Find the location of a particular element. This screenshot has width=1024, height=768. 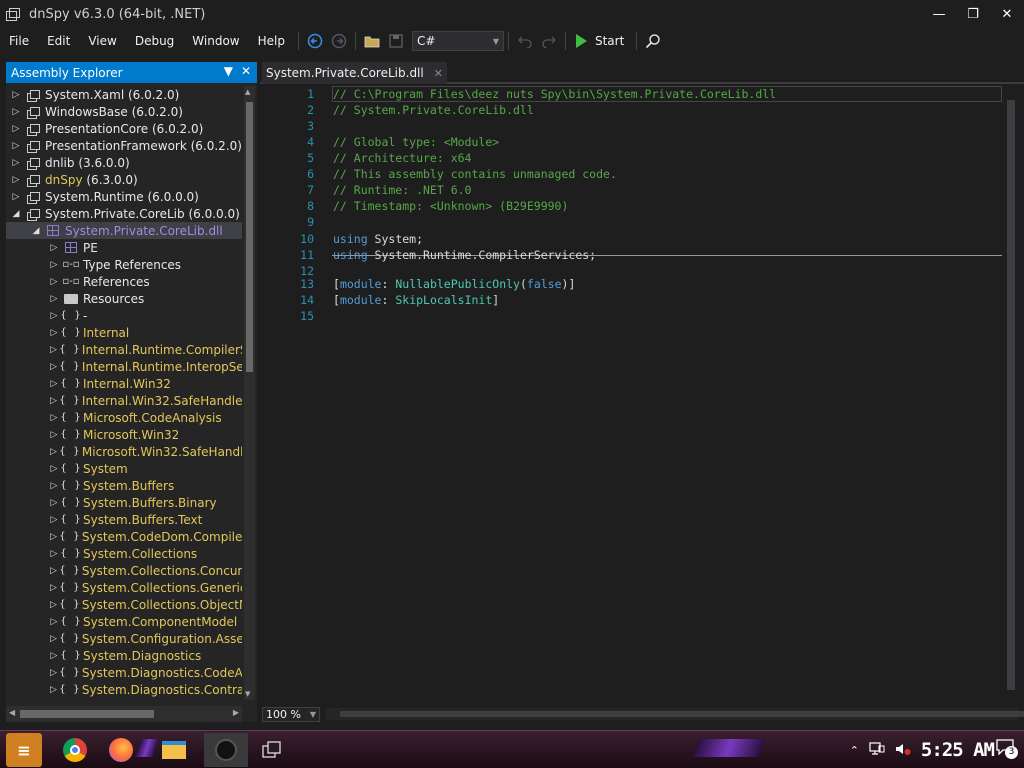

volume-muted-icon is located at coordinates (903, 750).